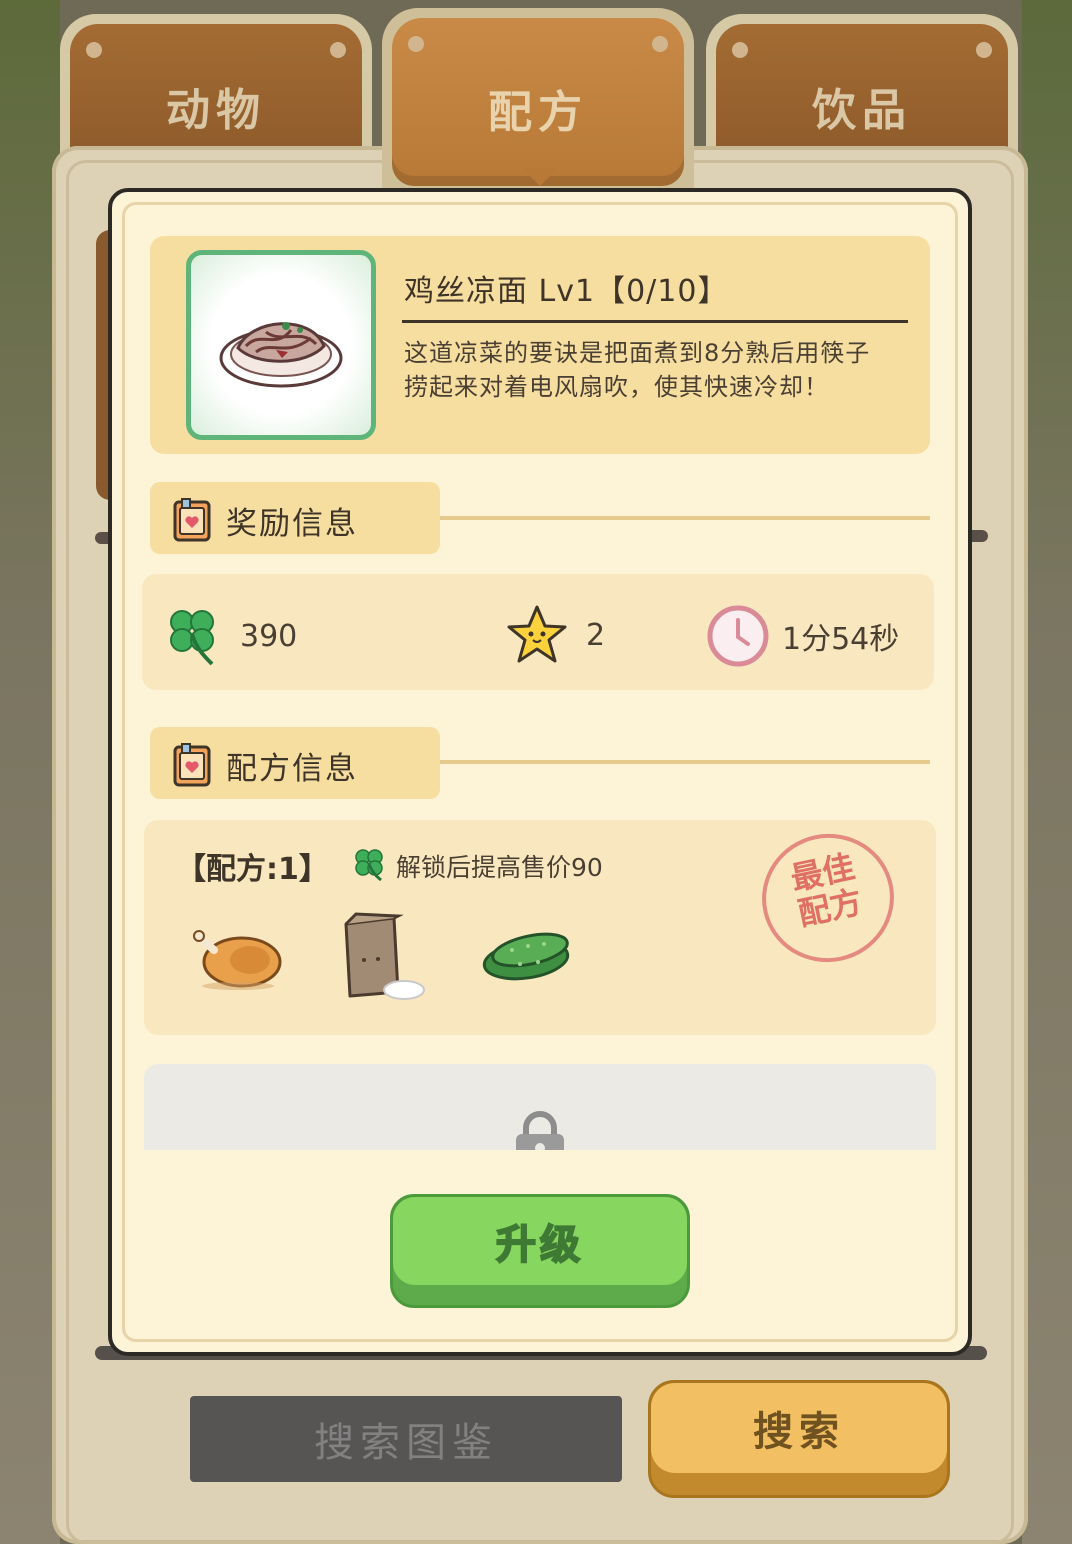 The width and height of the screenshot is (1072, 1544). What do you see at coordinates (230, 636) in the screenshot?
I see `reward-clover: 390` at bounding box center [230, 636].